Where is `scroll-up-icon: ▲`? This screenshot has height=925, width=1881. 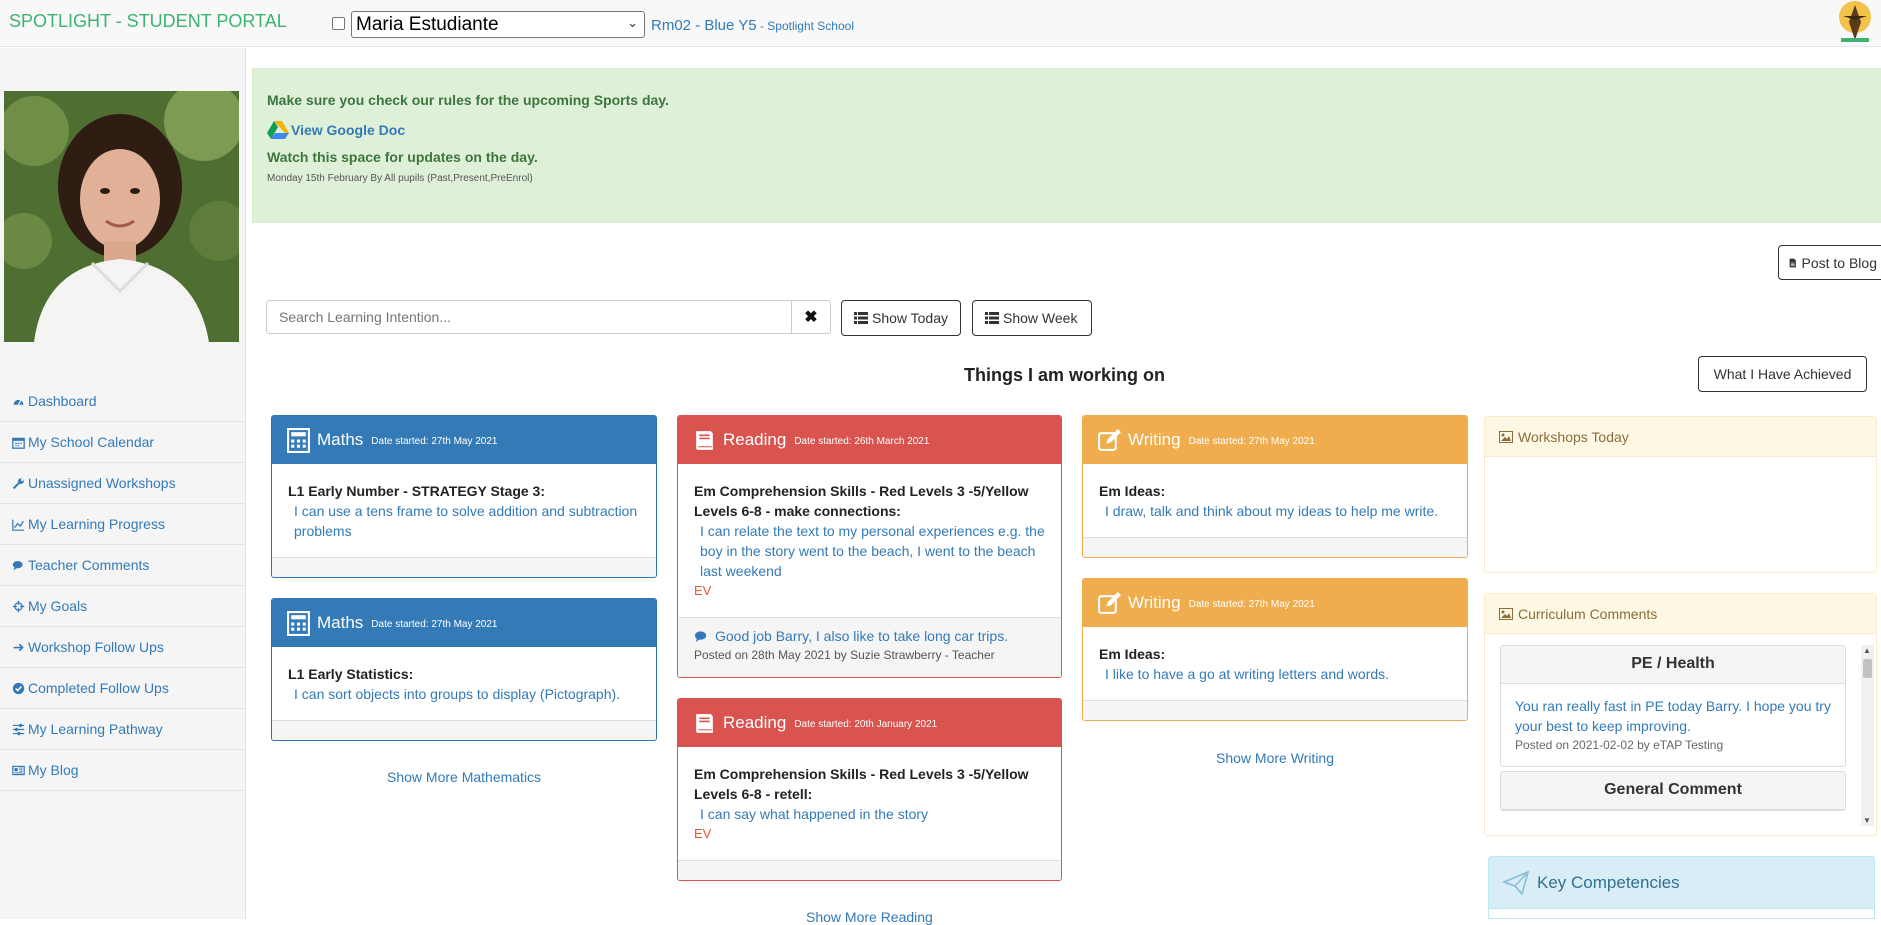
scroll-up-icon: ▲ is located at coordinates (1867, 650).